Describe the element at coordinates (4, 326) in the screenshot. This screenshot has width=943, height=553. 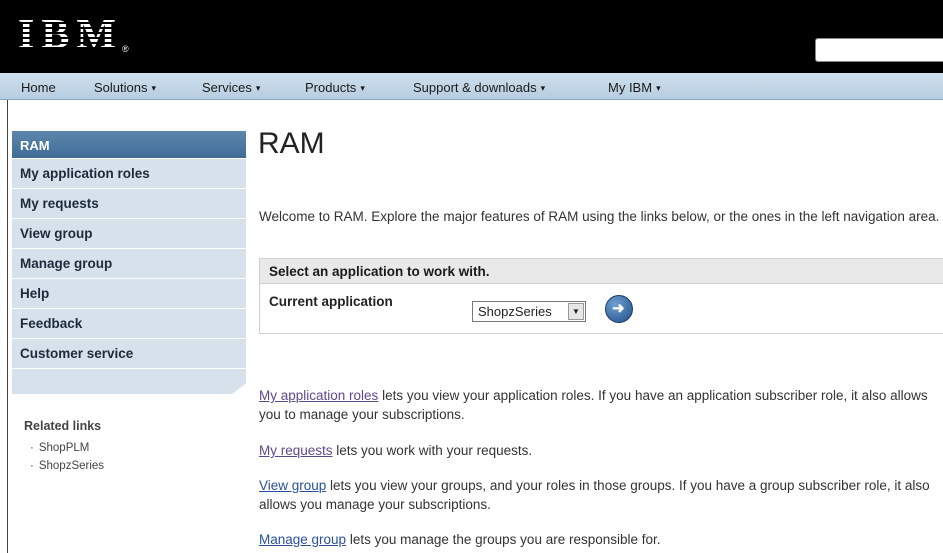
I see `left-frame-border` at that location.